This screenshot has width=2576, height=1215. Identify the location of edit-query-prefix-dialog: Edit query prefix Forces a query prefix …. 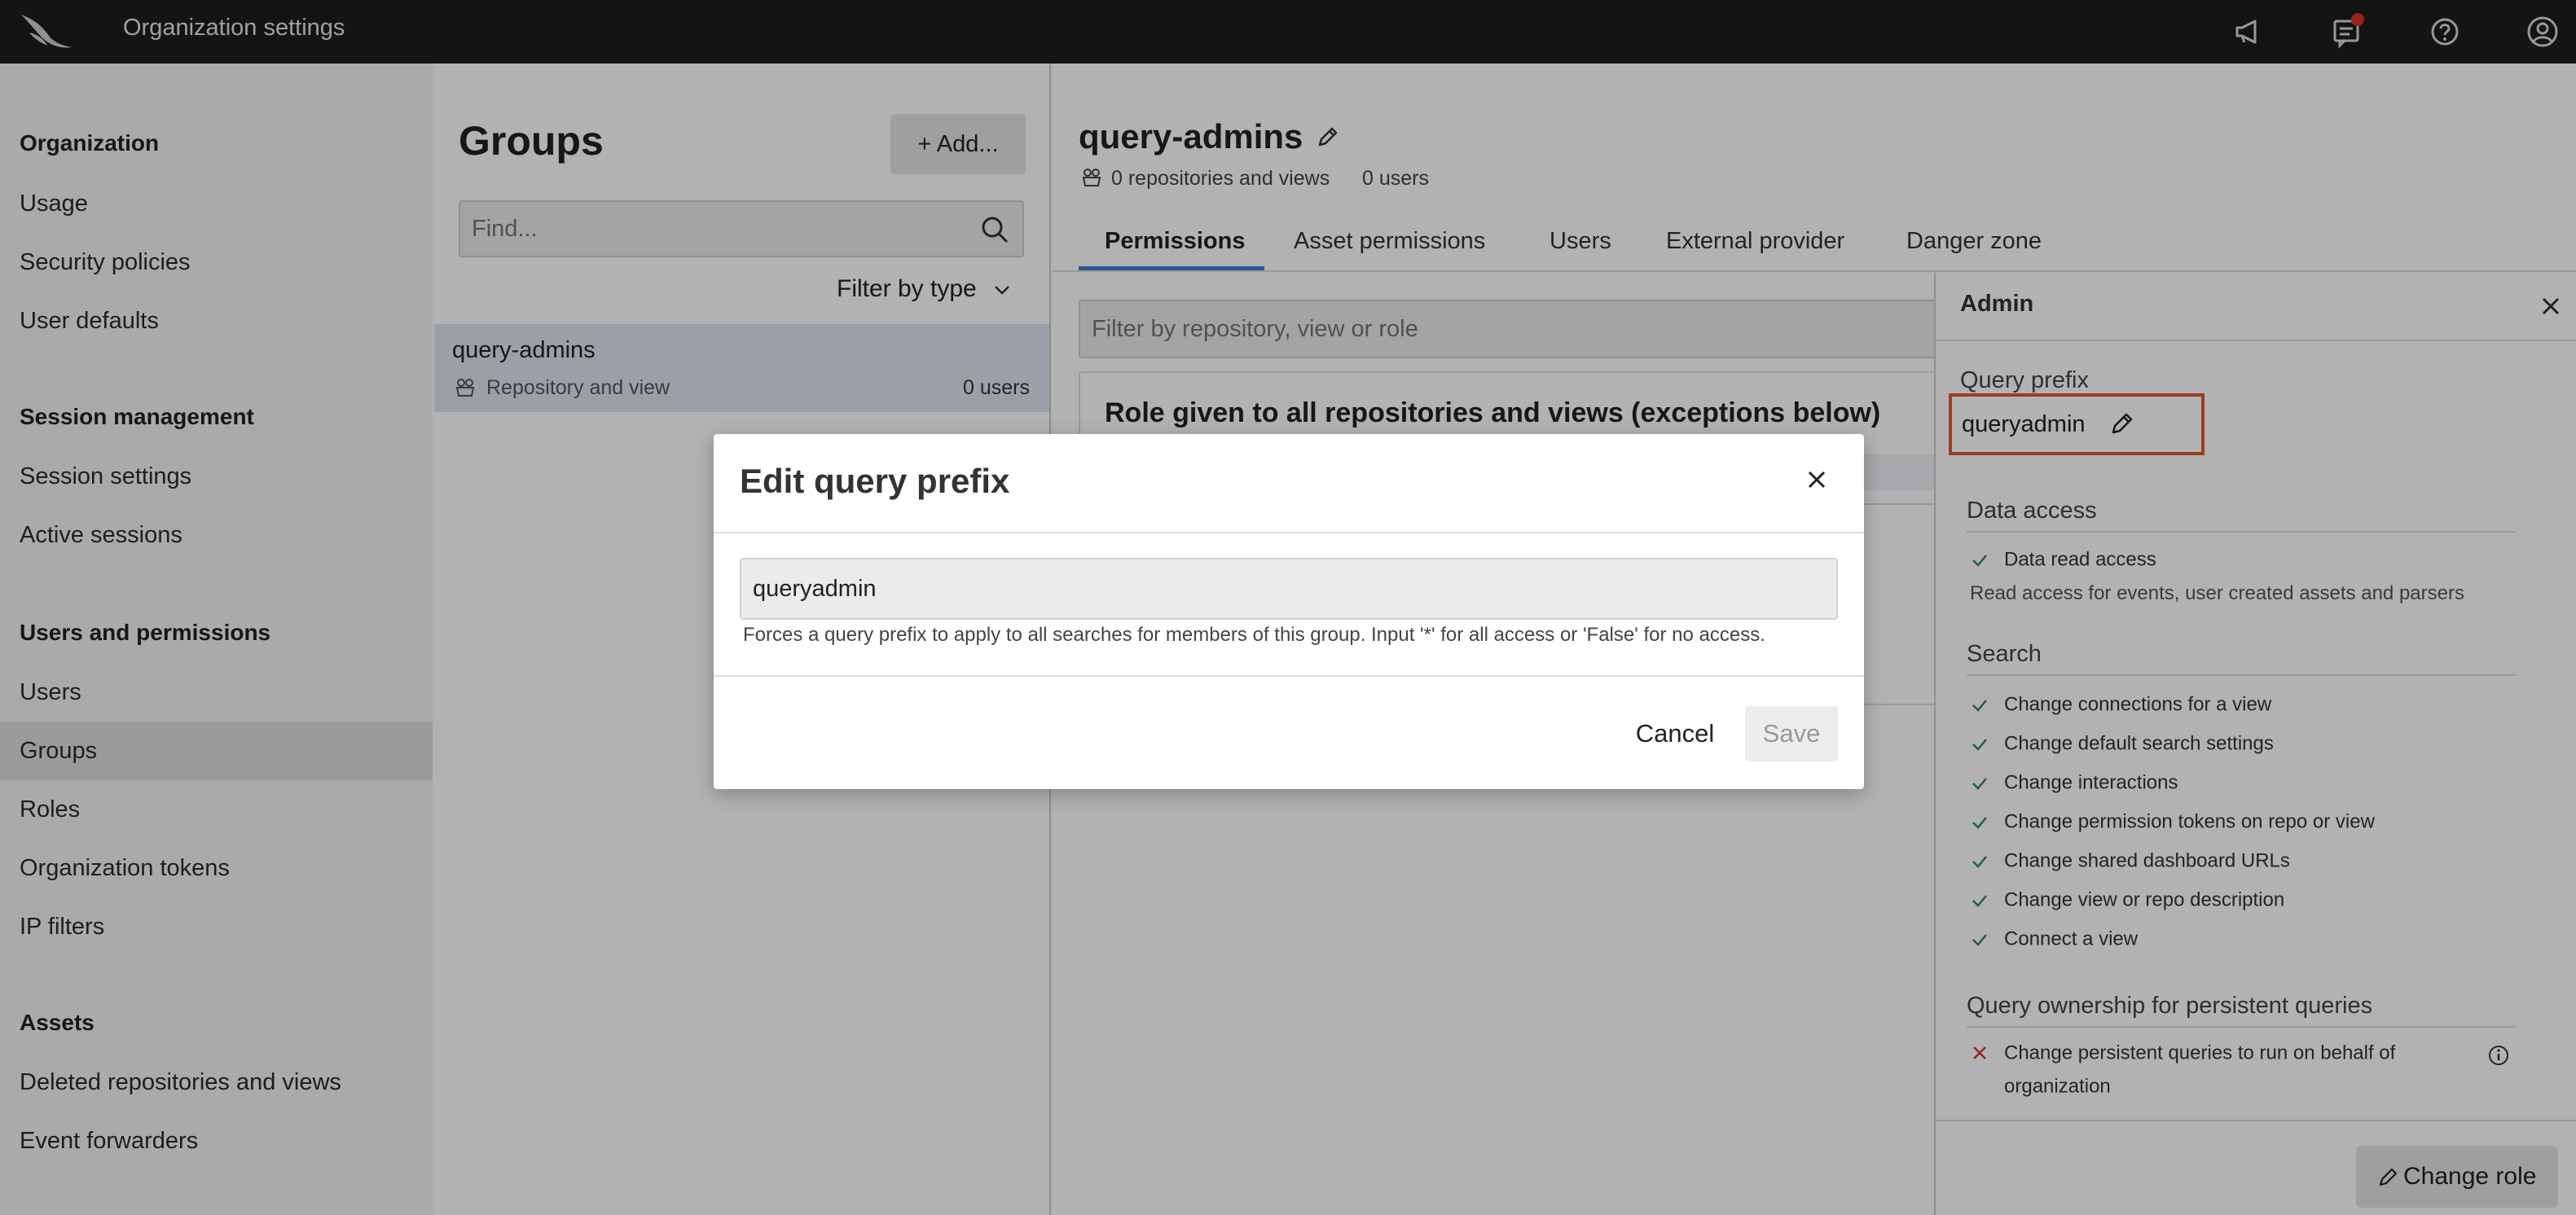
(1289, 611).